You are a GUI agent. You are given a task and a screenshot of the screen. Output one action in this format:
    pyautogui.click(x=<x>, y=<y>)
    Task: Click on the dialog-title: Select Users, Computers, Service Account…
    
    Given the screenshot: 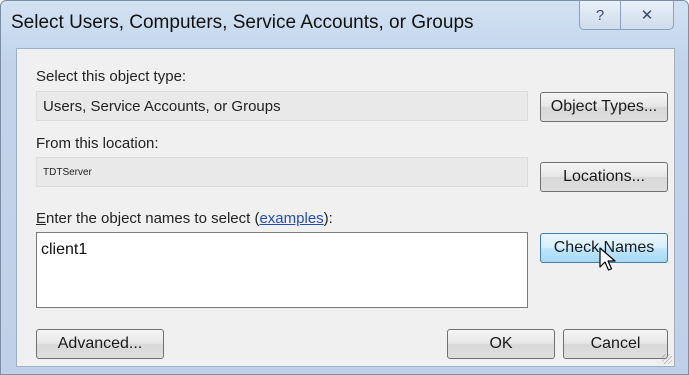 What is the action you would take?
    pyautogui.click(x=242, y=22)
    